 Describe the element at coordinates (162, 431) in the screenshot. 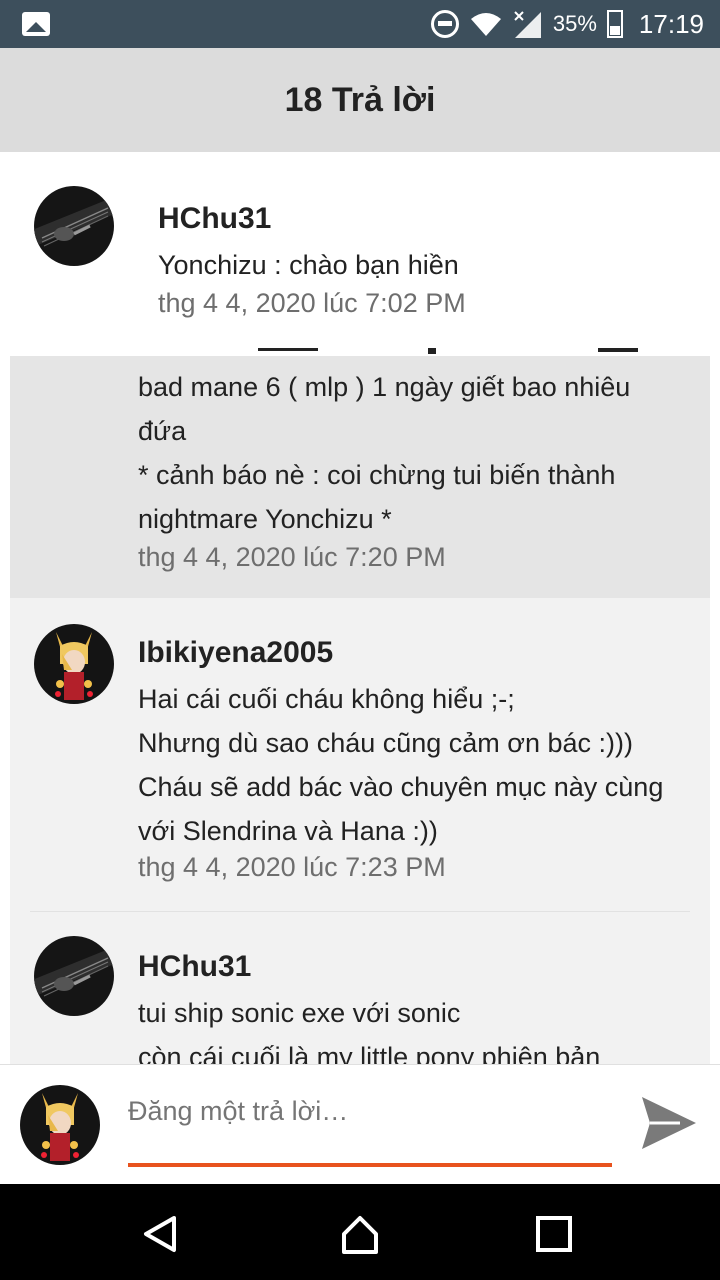

I see `comment-text: đứa` at that location.